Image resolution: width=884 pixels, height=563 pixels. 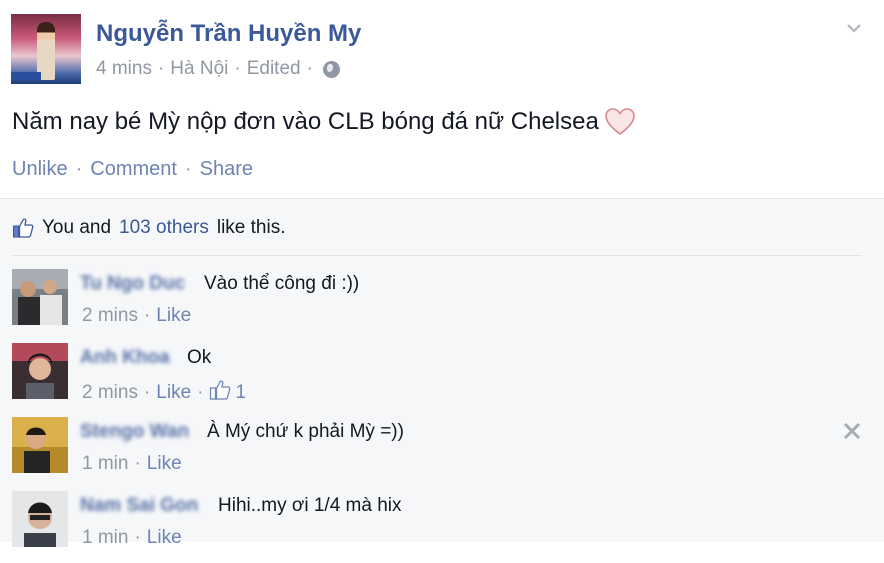 I want to click on author-avatar, so click(x=46, y=49).